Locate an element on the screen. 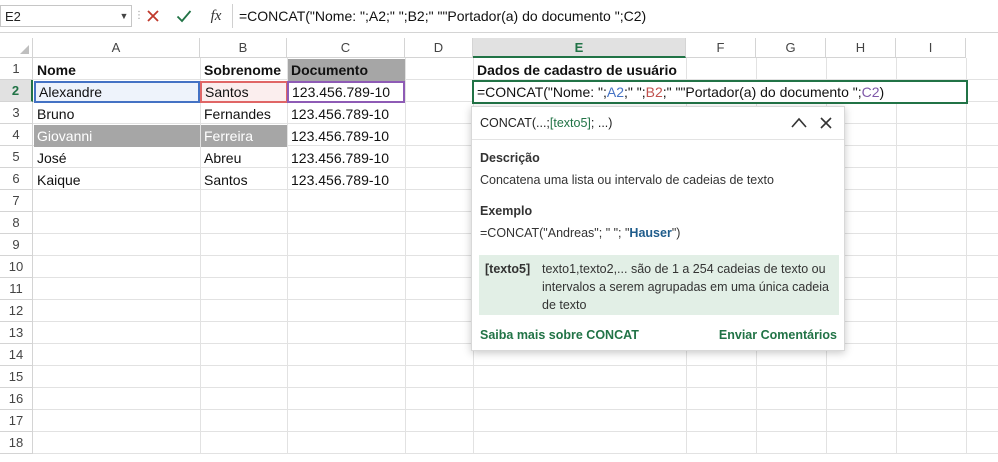 The image size is (998, 462). example-text: =CONCAT("Andreas"; " "; "Hauser") is located at coordinates (580, 233).